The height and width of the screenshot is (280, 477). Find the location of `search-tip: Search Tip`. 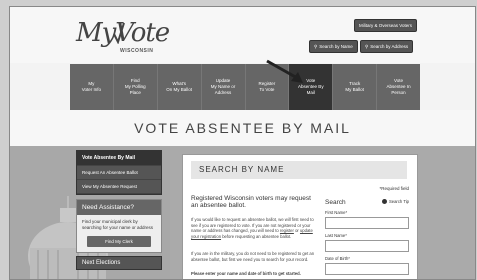

search-tip: Search Tip is located at coordinates (395, 201).